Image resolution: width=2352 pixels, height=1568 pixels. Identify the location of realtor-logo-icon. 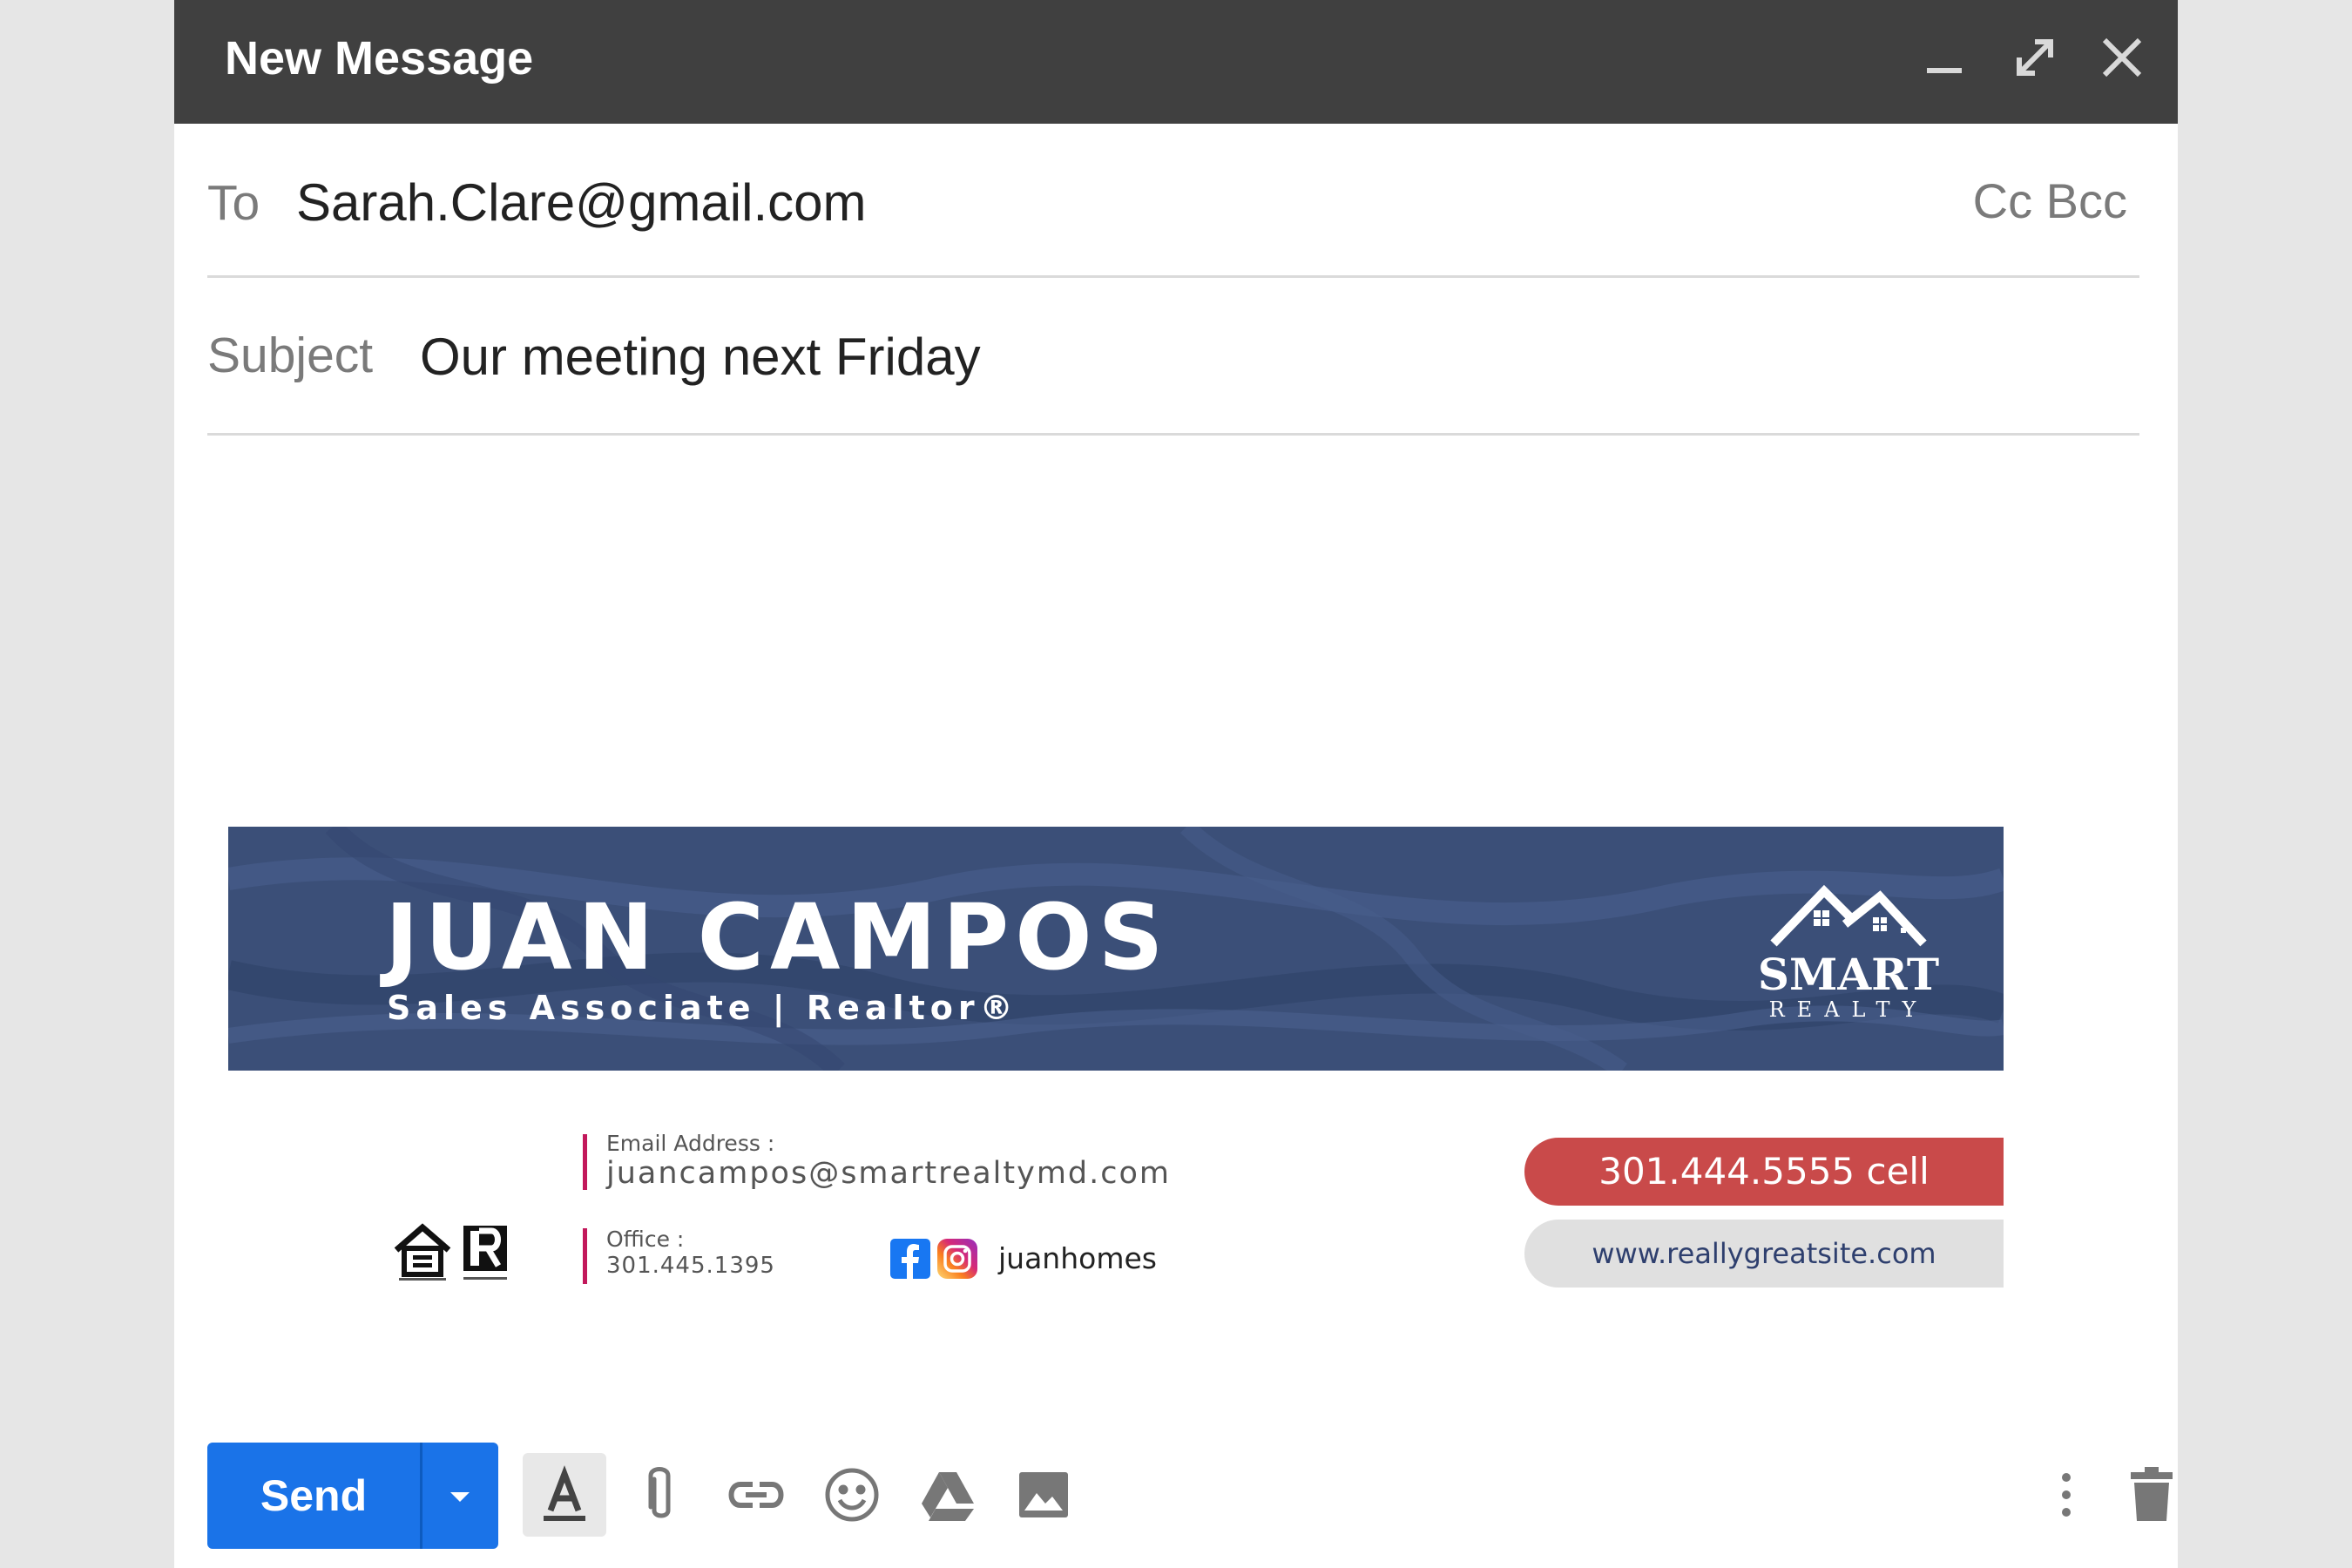
(485, 1253).